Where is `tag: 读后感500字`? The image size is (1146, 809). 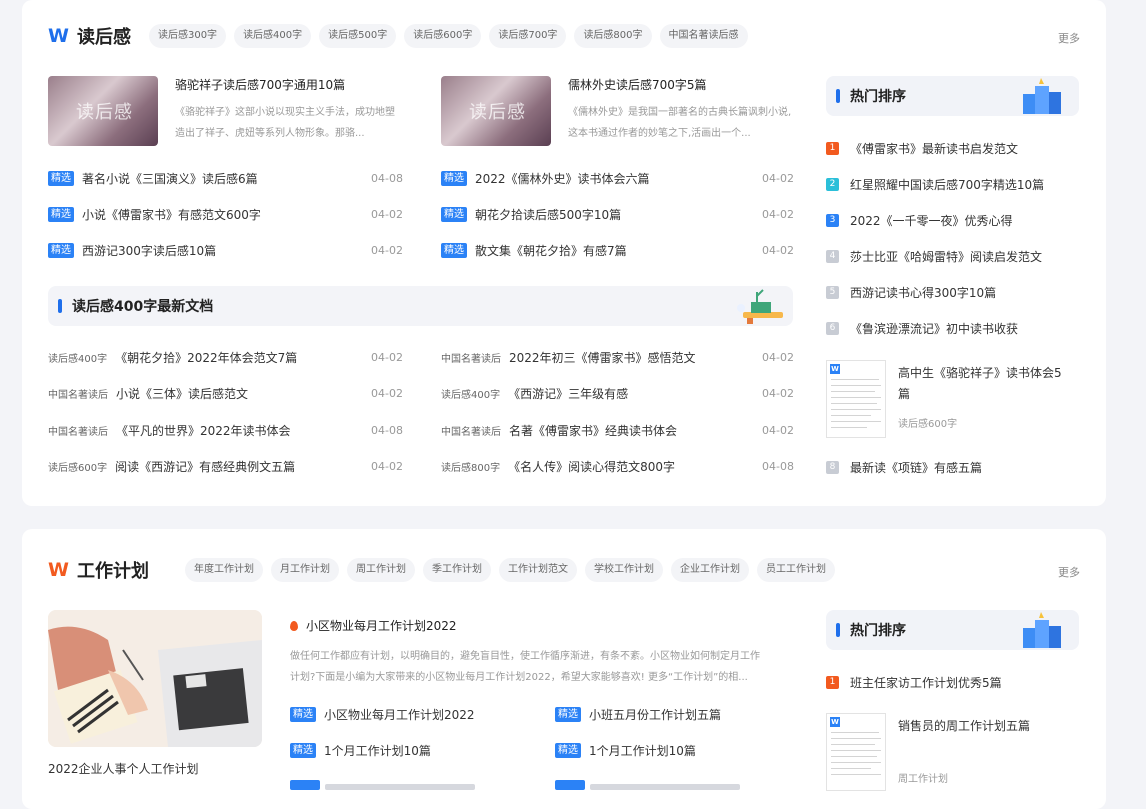 tag: 读后感500字 is located at coordinates (358, 36).